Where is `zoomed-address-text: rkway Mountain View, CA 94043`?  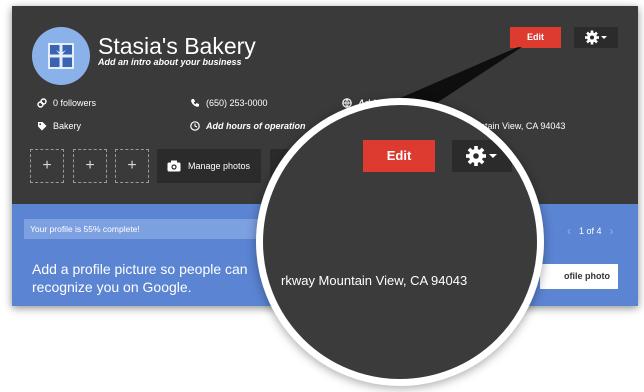 zoomed-address-text: rkway Mountain View, CA 94043 is located at coordinates (374, 280).